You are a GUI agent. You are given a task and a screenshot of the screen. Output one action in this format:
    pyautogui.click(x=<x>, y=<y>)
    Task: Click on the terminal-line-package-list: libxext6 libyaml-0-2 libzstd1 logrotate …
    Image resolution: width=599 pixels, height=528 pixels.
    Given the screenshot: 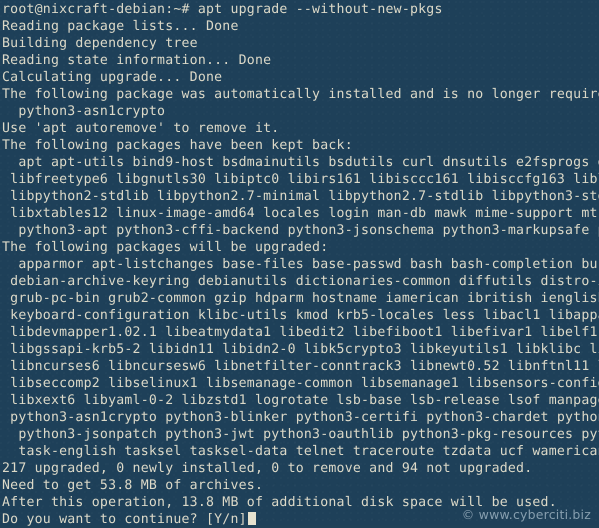 What is the action you would take?
    pyautogui.click(x=300, y=400)
    